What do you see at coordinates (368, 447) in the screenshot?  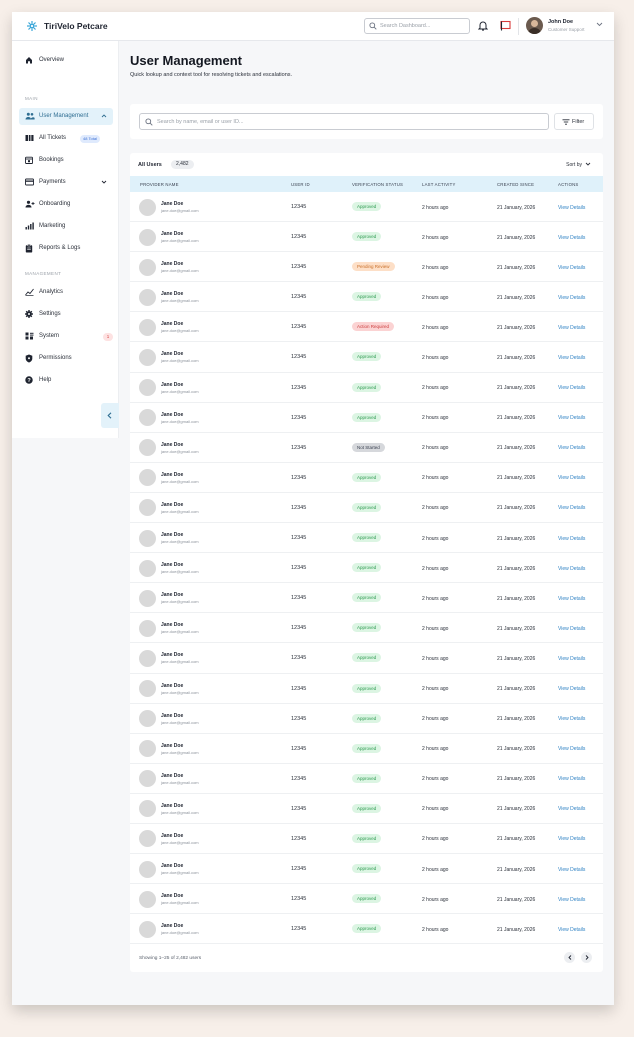 I see `status-badge: Not Started` at bounding box center [368, 447].